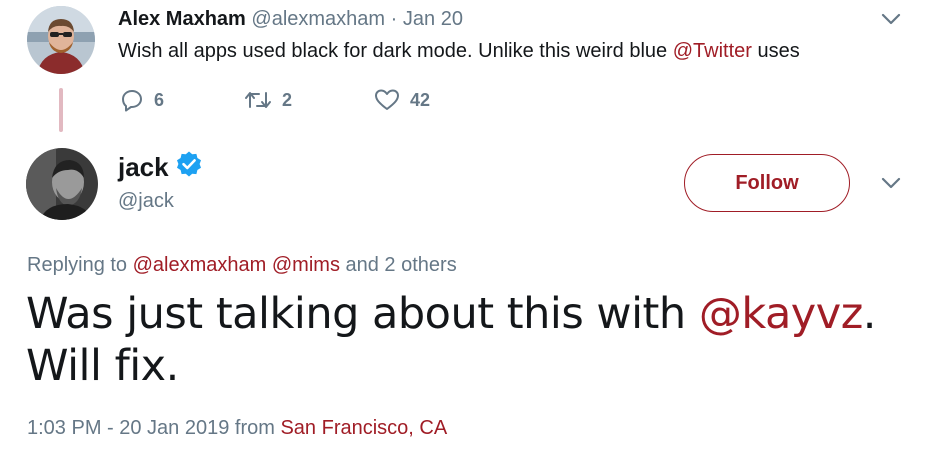  What do you see at coordinates (143, 167) in the screenshot?
I see `main-author-name: jack` at bounding box center [143, 167].